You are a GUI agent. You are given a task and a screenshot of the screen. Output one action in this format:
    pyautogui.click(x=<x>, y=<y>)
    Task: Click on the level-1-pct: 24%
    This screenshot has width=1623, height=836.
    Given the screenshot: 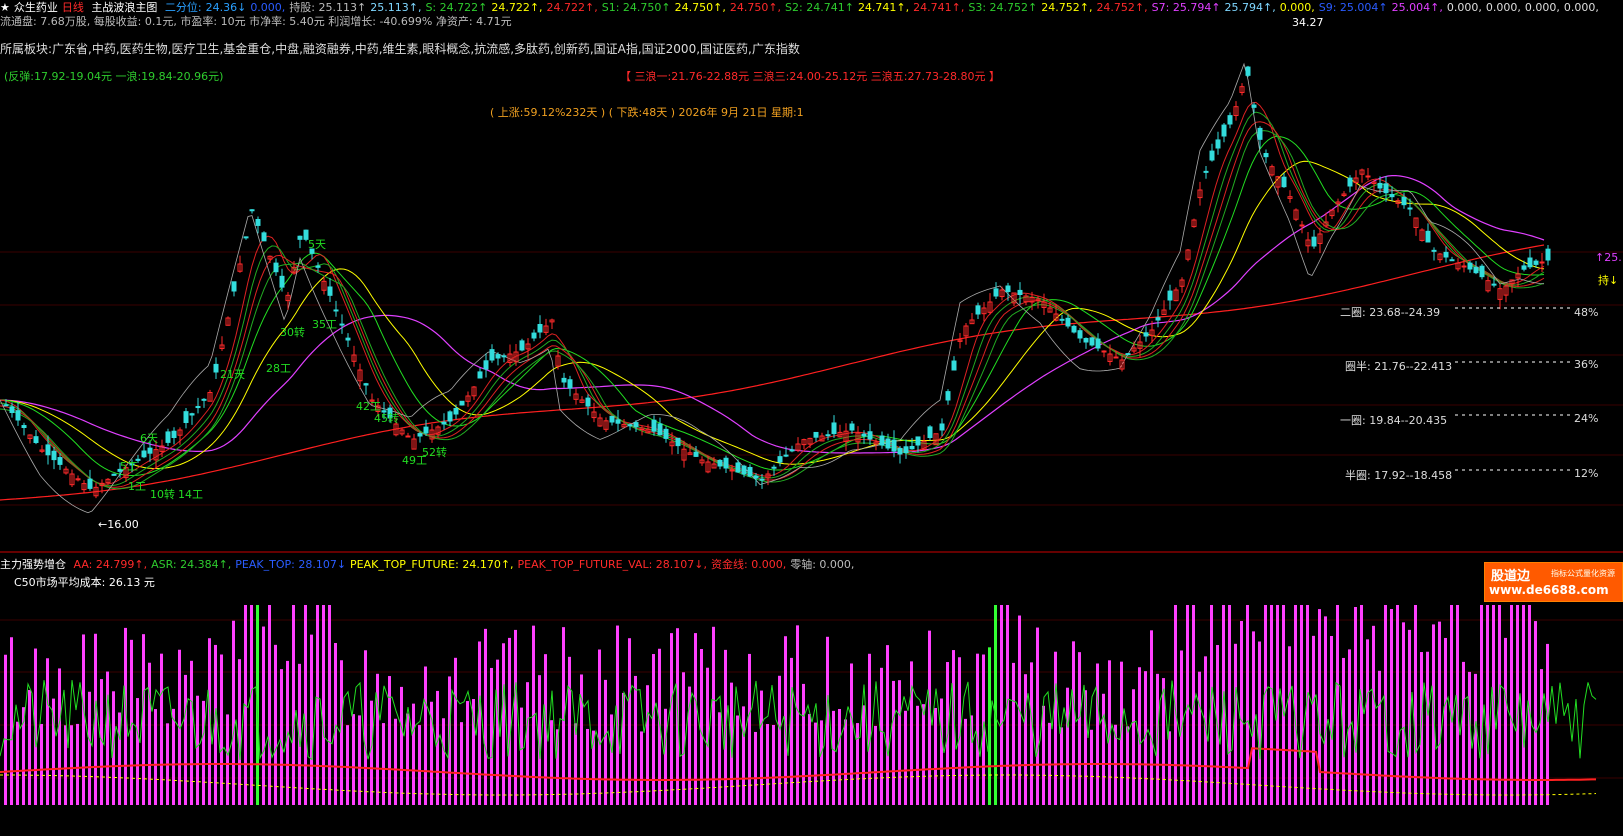 What is the action you would take?
    pyautogui.click(x=1586, y=418)
    